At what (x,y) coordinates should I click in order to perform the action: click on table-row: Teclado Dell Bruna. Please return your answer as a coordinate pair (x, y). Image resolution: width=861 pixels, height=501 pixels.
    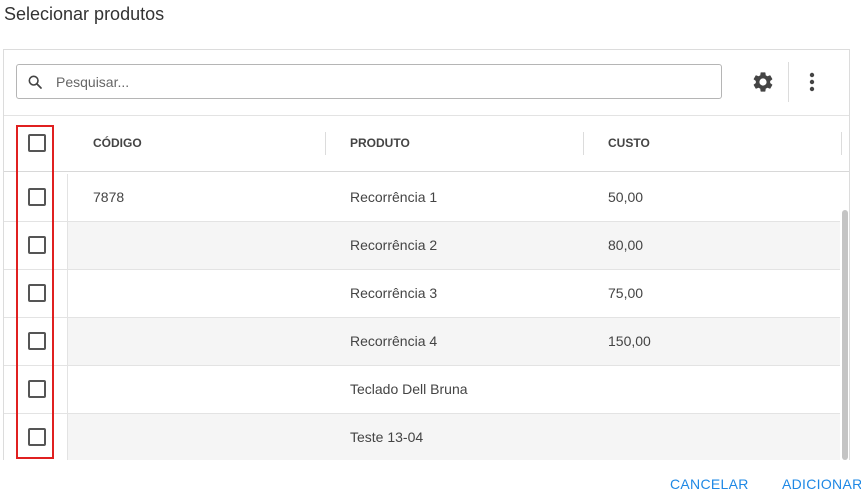
    Looking at the image, I should click on (422, 390).